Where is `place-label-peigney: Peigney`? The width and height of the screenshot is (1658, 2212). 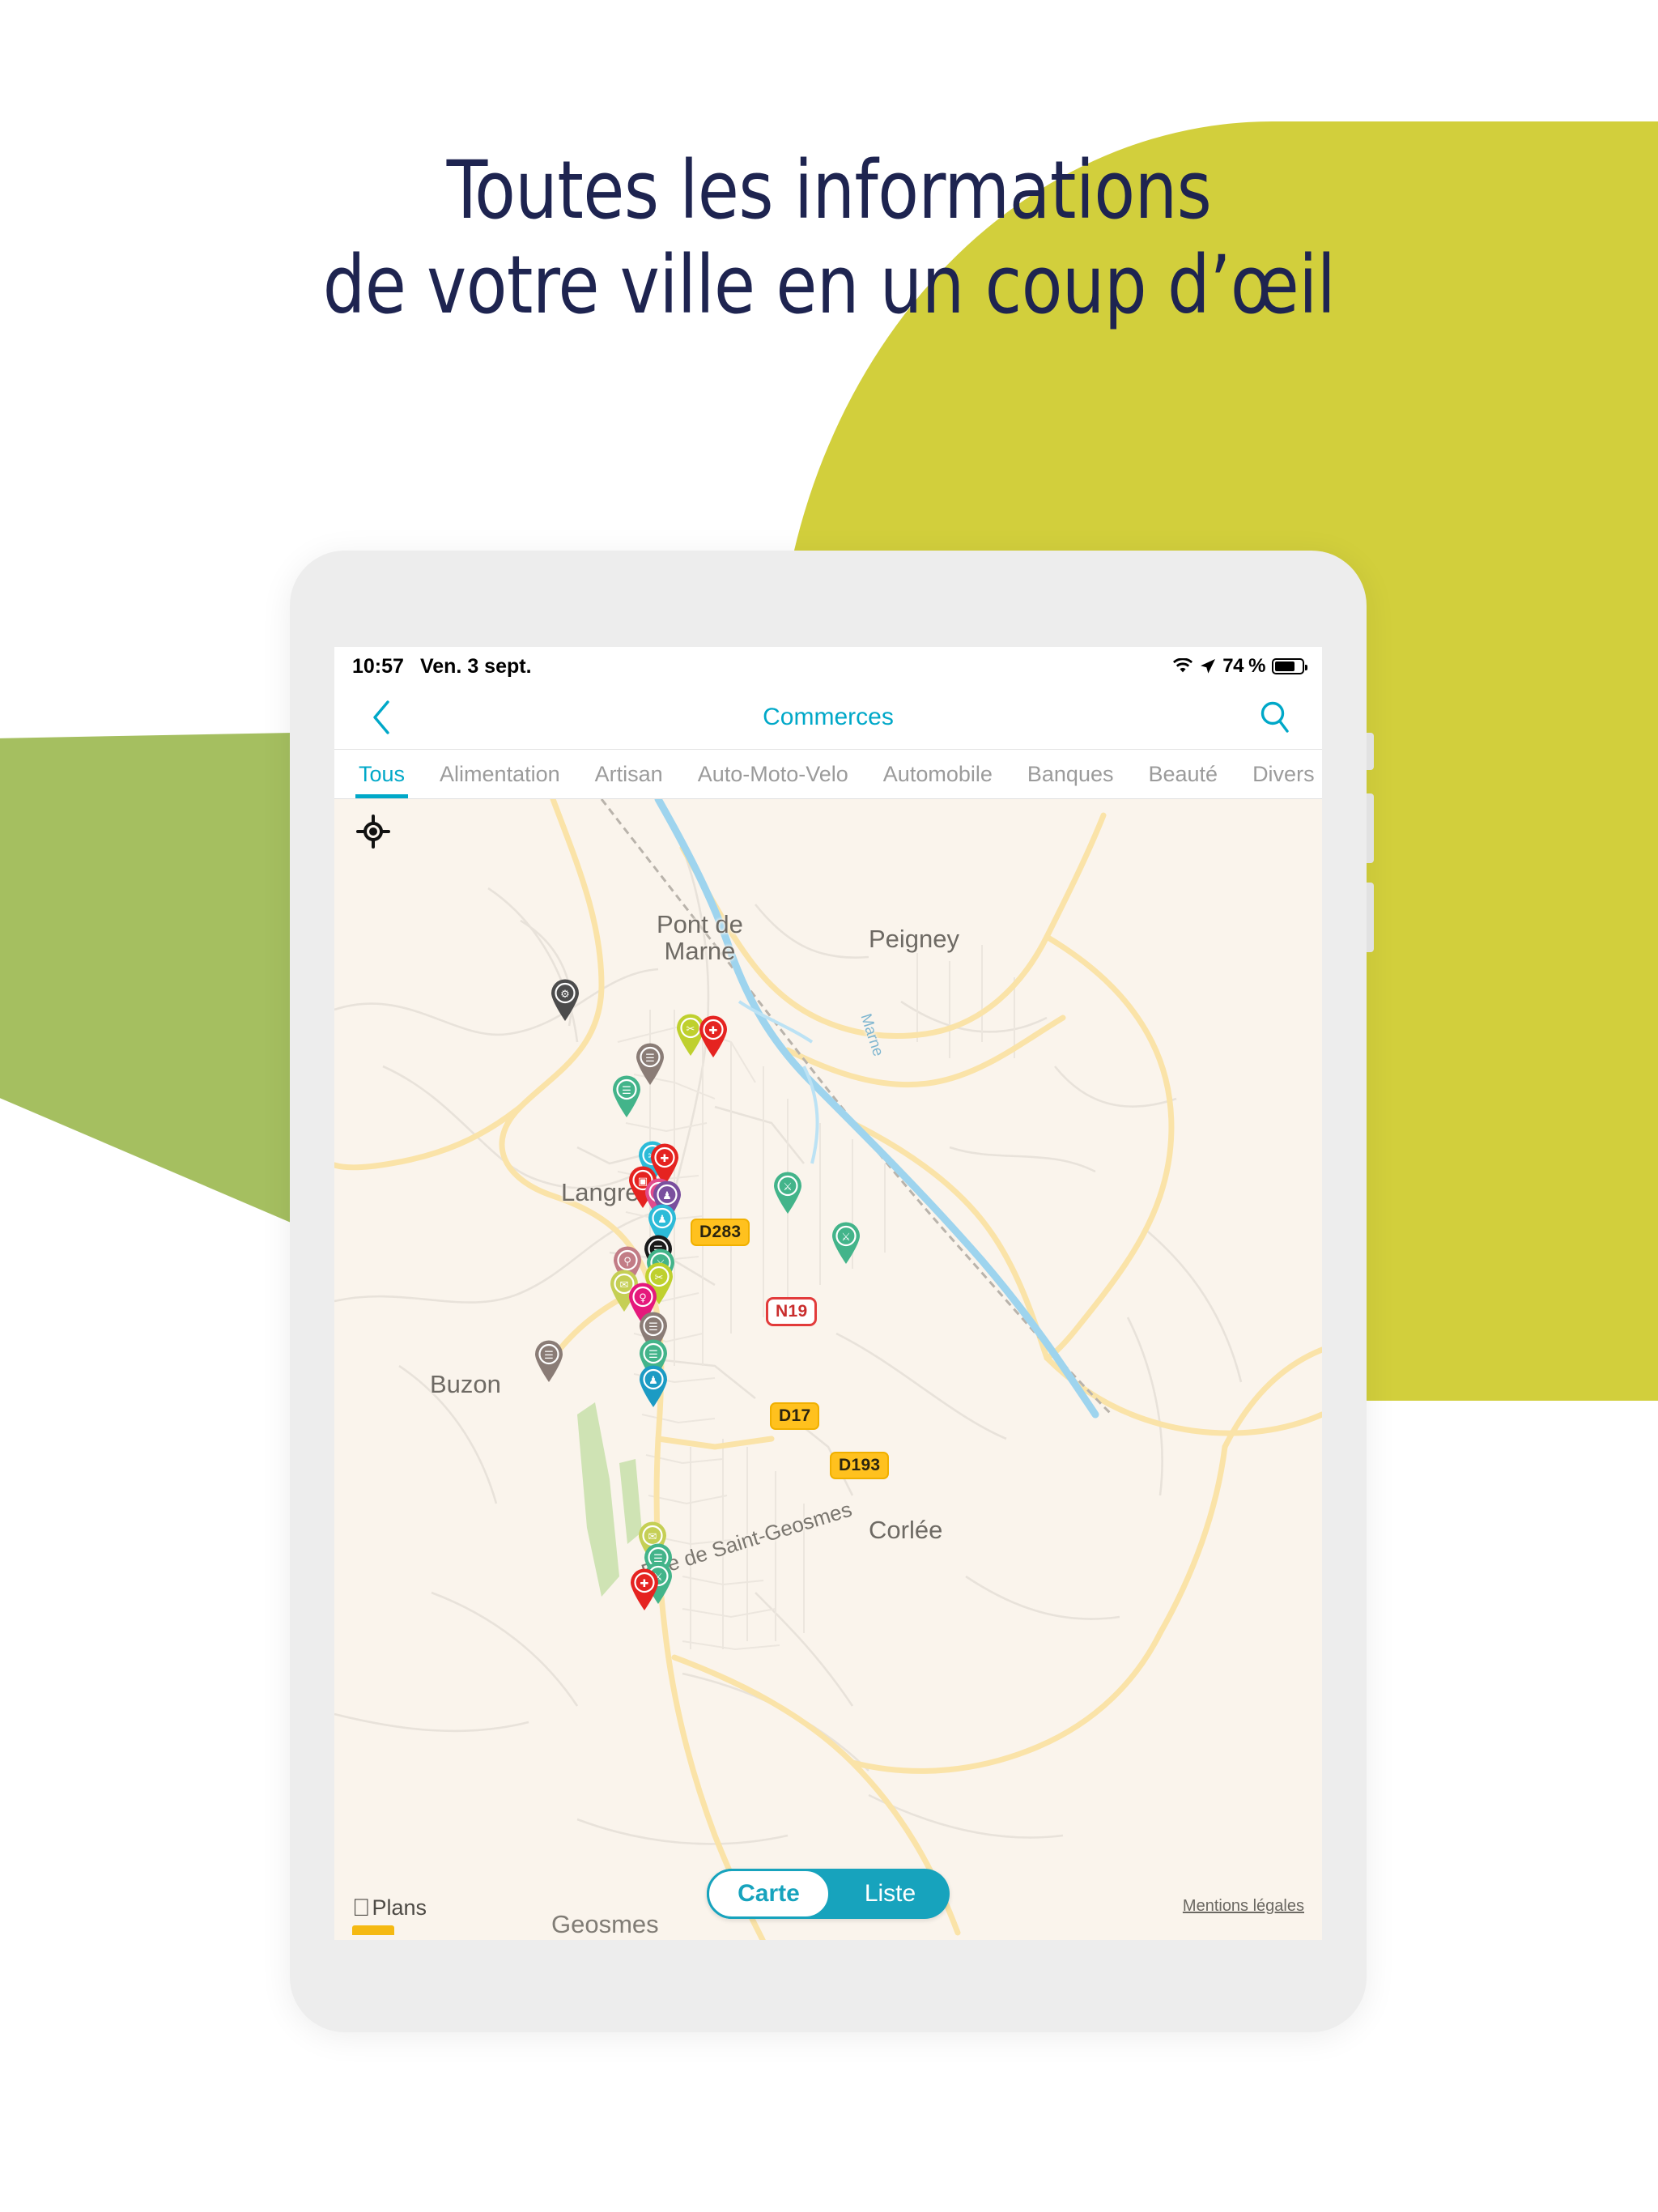
place-label-peigney: Peigney is located at coordinates (914, 939).